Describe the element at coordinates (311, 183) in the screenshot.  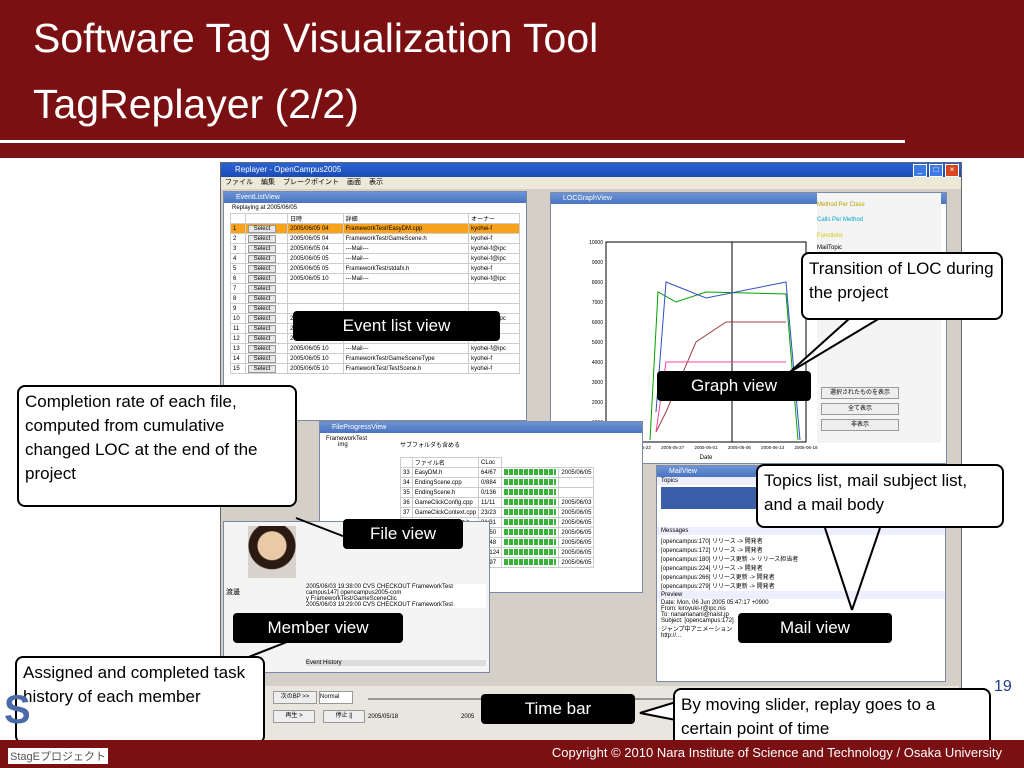
I see `menu-item: ブレークポイント` at that location.